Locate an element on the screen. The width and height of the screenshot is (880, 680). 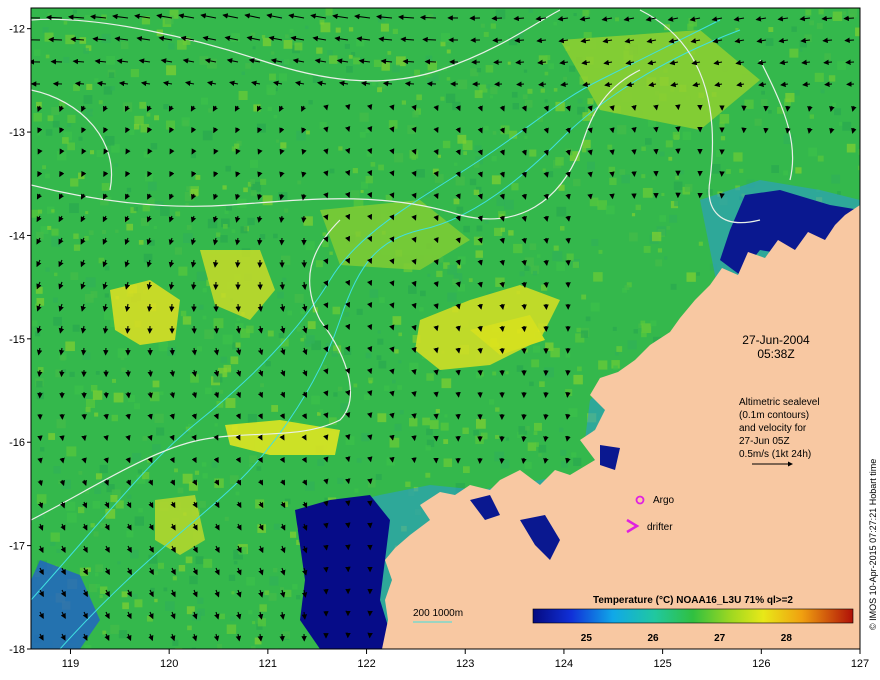
y-tick-label: -15 is located at coordinates (17, 340).